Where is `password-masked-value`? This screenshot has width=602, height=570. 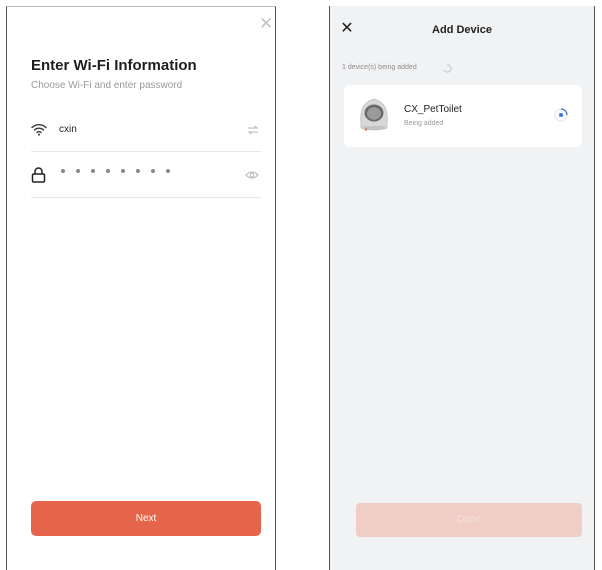 password-masked-value is located at coordinates (115, 171).